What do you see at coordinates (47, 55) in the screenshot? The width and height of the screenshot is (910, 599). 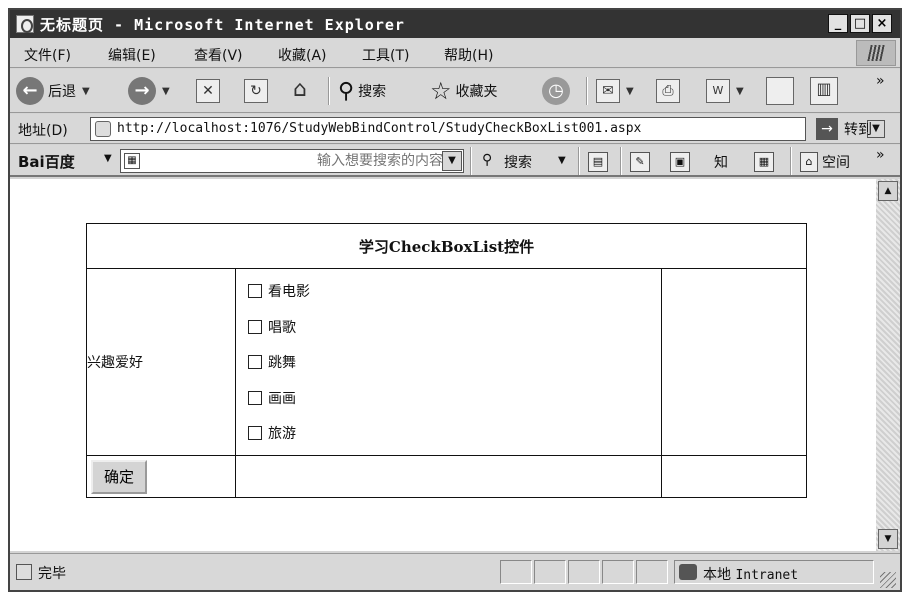 I see `menu-file: 文件(F)` at bounding box center [47, 55].